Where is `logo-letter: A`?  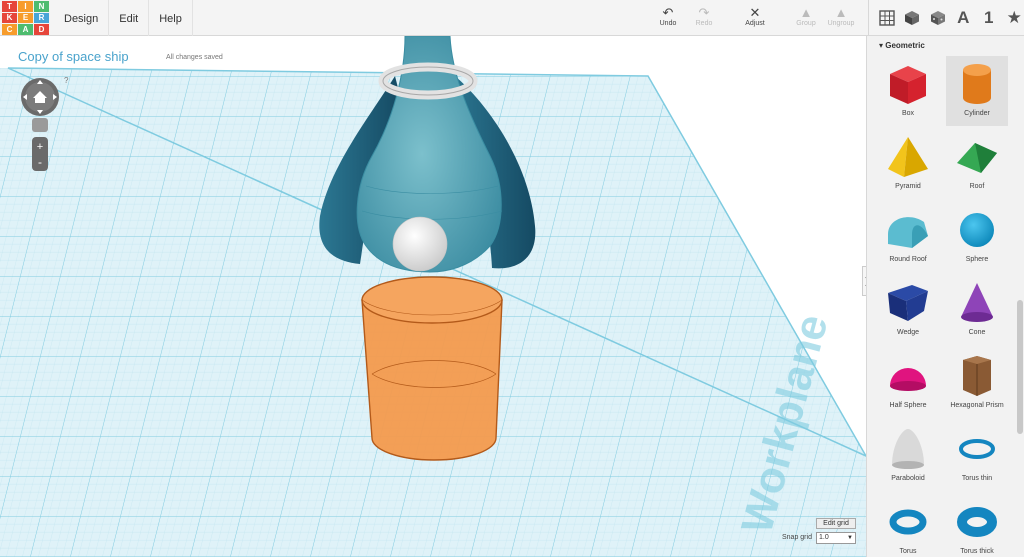 logo-letter: A is located at coordinates (25, 29).